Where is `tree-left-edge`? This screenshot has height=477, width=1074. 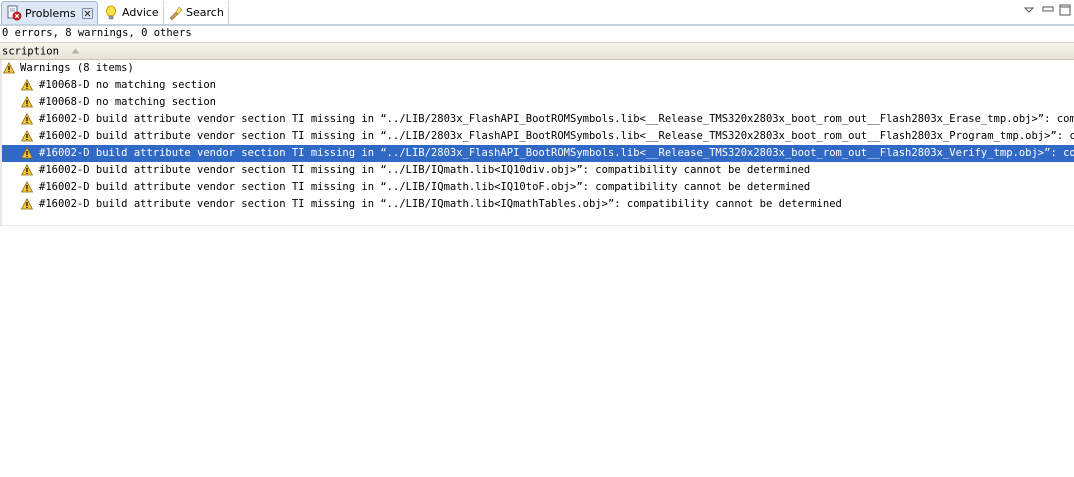 tree-left-edge is located at coordinates (1, 143).